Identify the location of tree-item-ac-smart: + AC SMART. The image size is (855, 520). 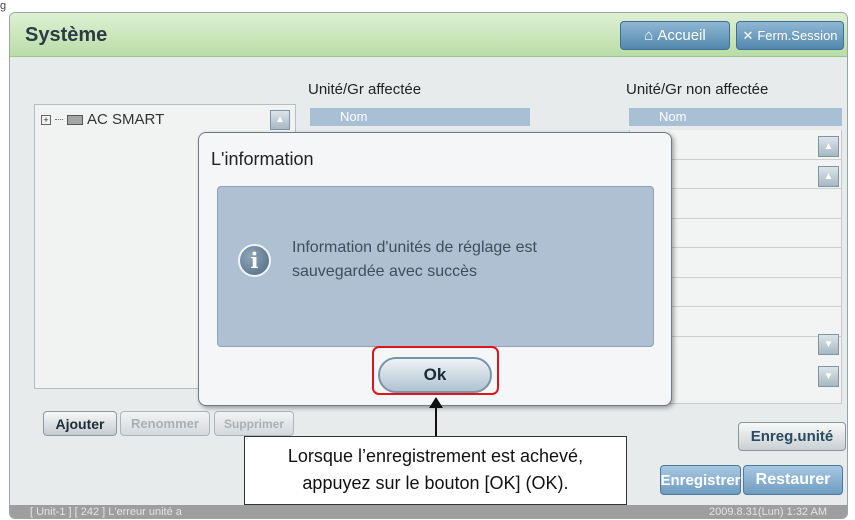
(102, 119).